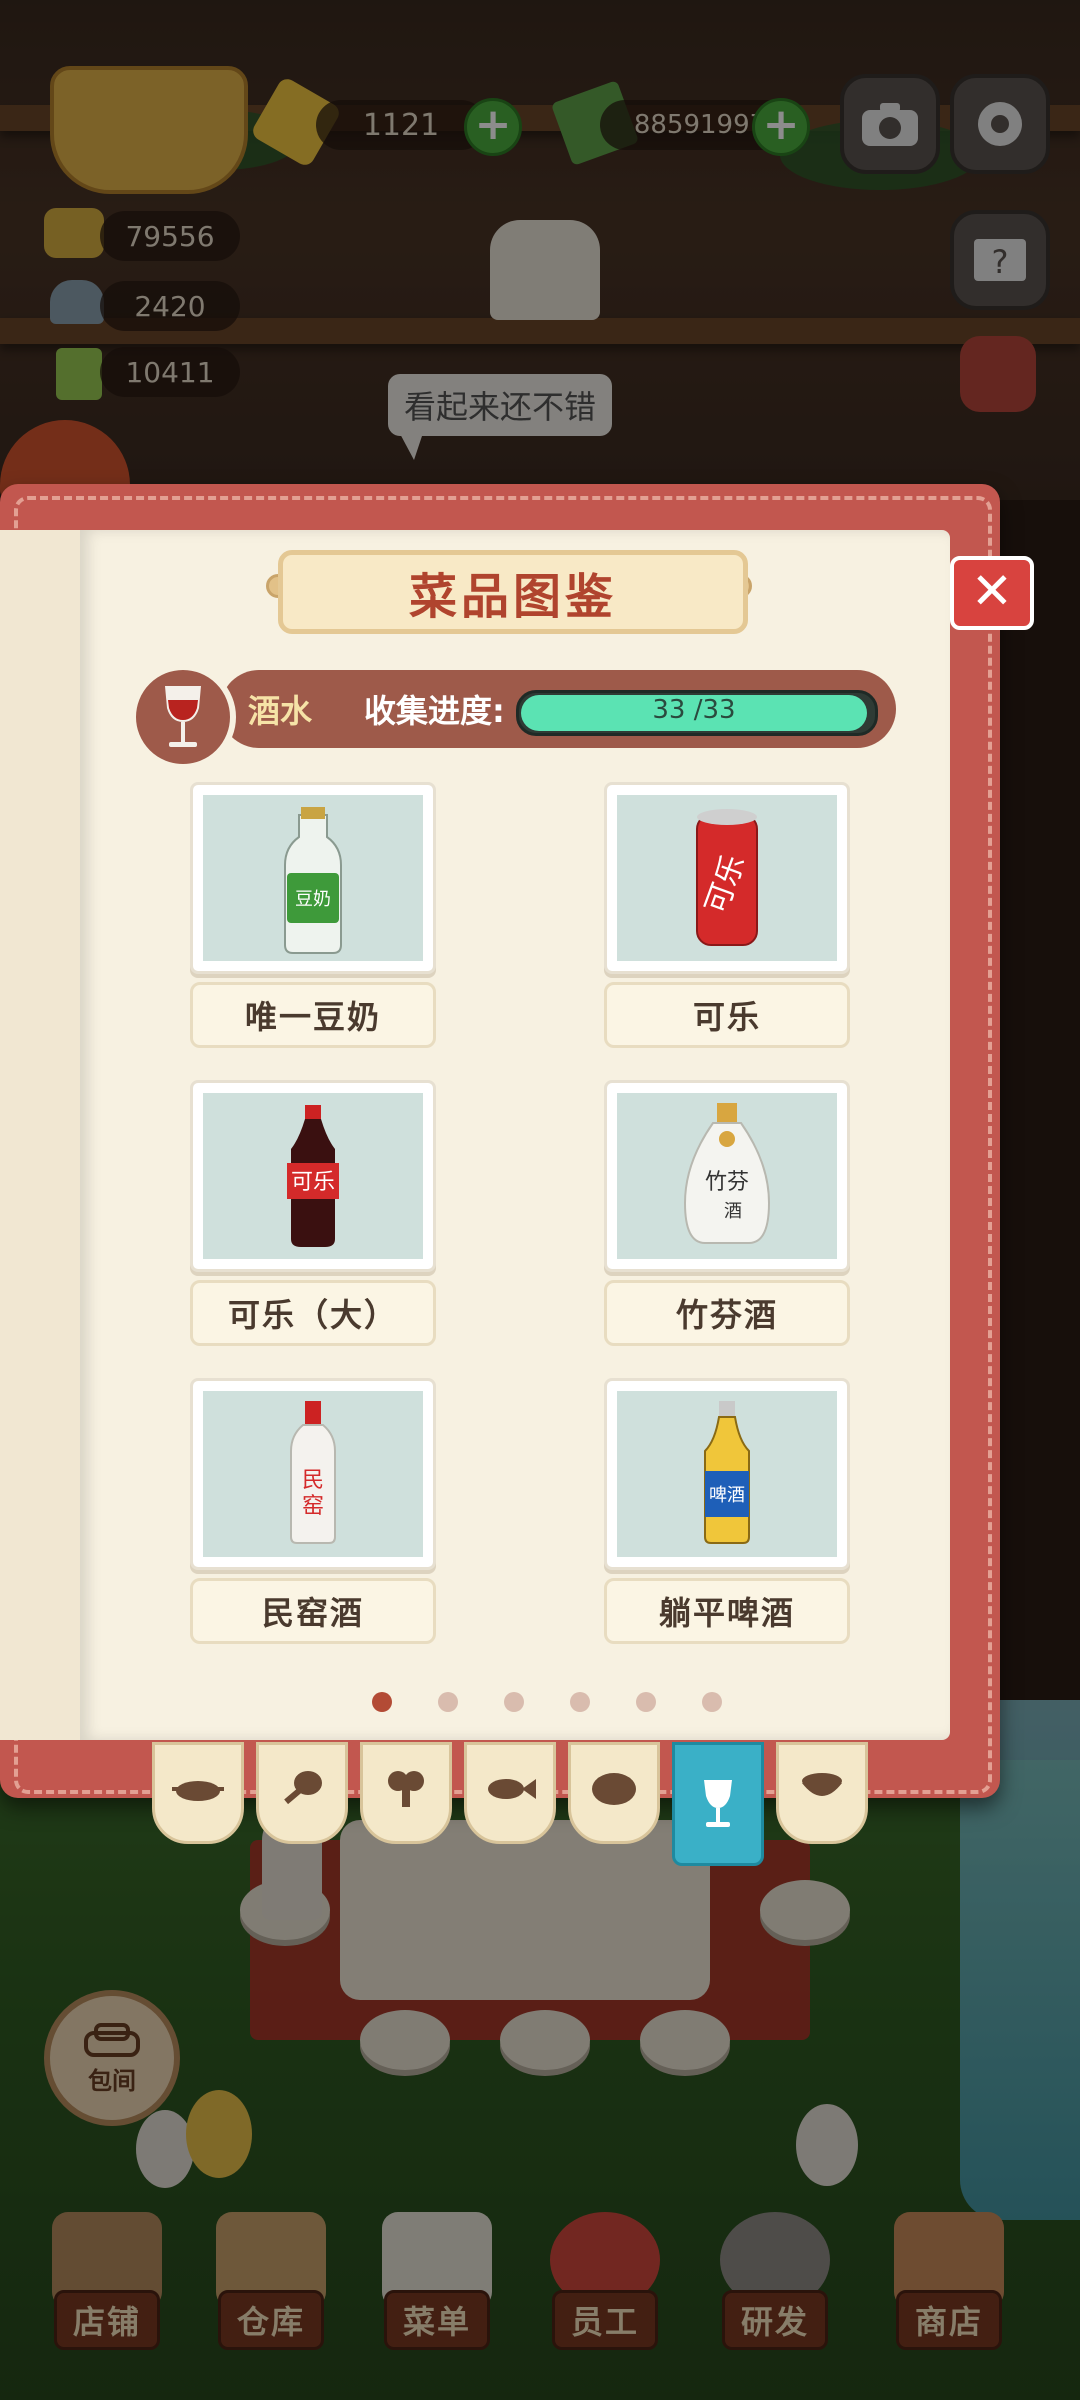 The height and width of the screenshot is (2400, 1080). Describe the element at coordinates (313, 1182) in the screenshot. I see `svg-text: 可乐` at that location.